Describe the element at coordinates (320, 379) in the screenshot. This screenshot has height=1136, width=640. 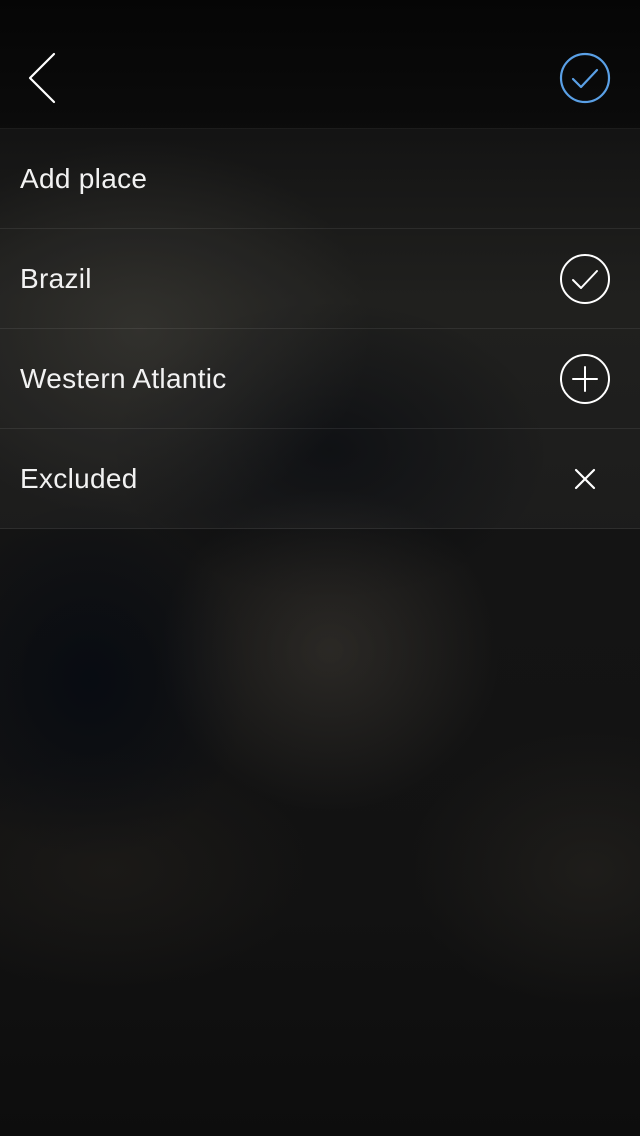
I see `place-row-western-atlantic: Western Atlantic` at that location.